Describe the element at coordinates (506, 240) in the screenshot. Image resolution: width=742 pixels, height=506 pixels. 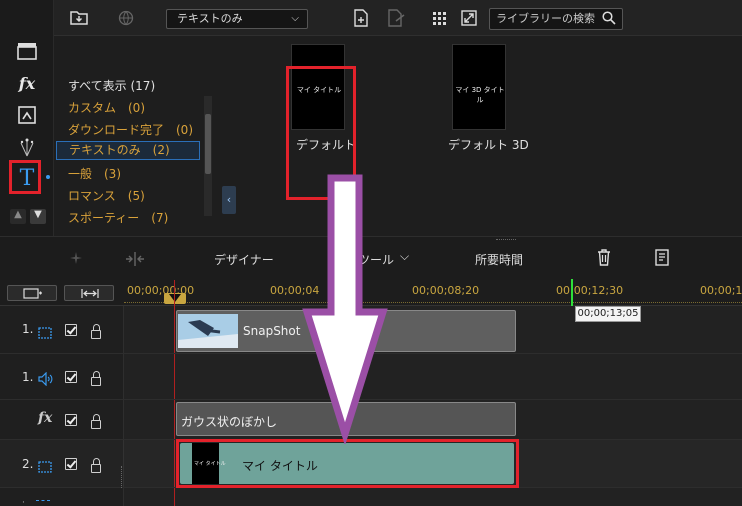
I see `resize-grip` at that location.